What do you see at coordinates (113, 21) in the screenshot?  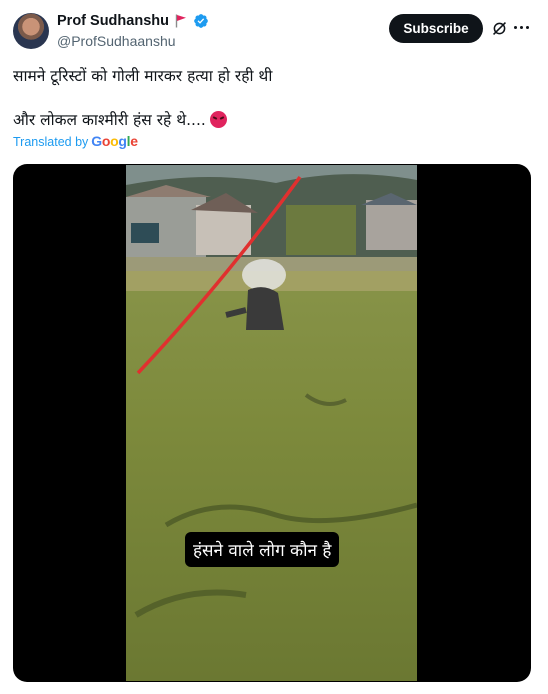 I see `display-name: Prof Sudhanshu` at bounding box center [113, 21].